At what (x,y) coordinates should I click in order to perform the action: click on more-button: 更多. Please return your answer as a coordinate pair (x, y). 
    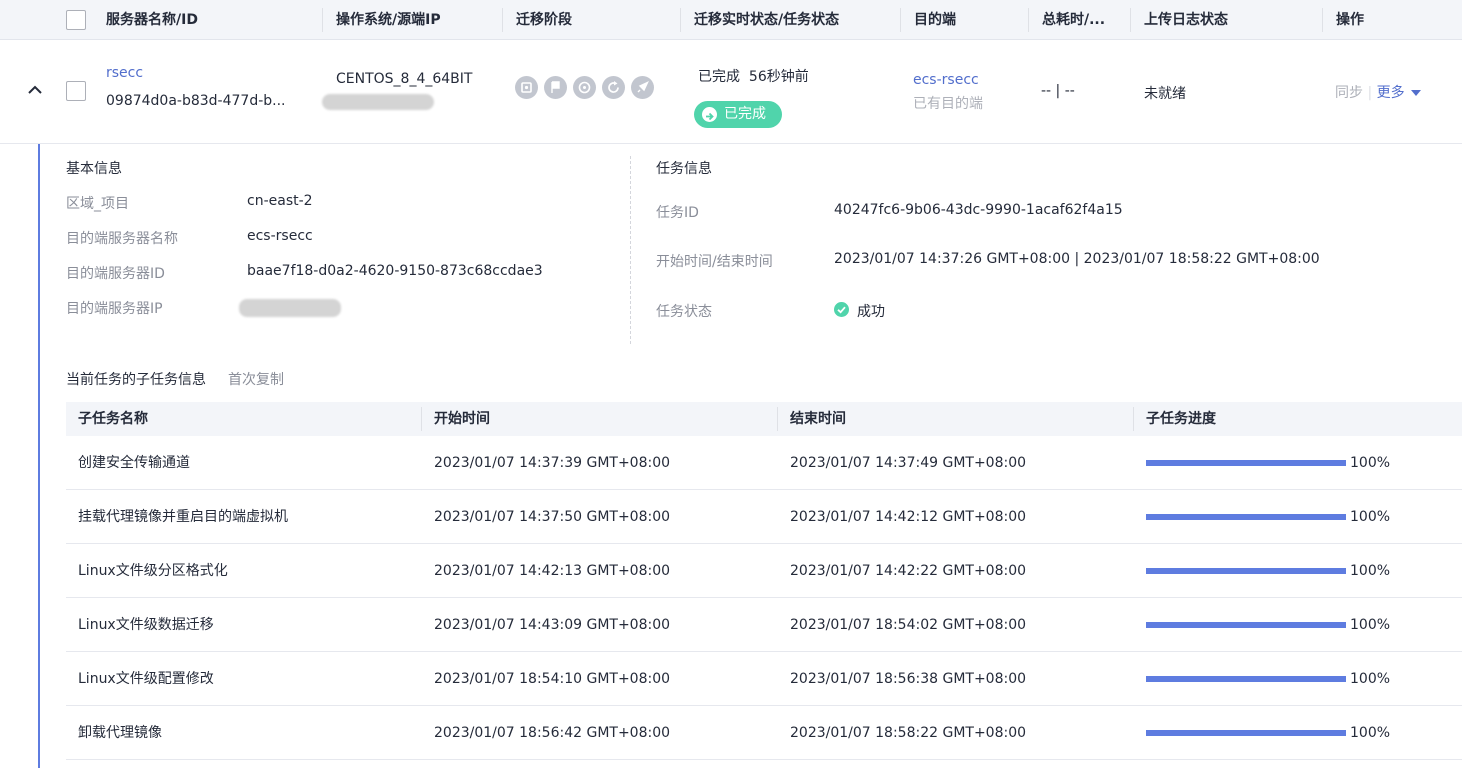
    Looking at the image, I should click on (1399, 93).